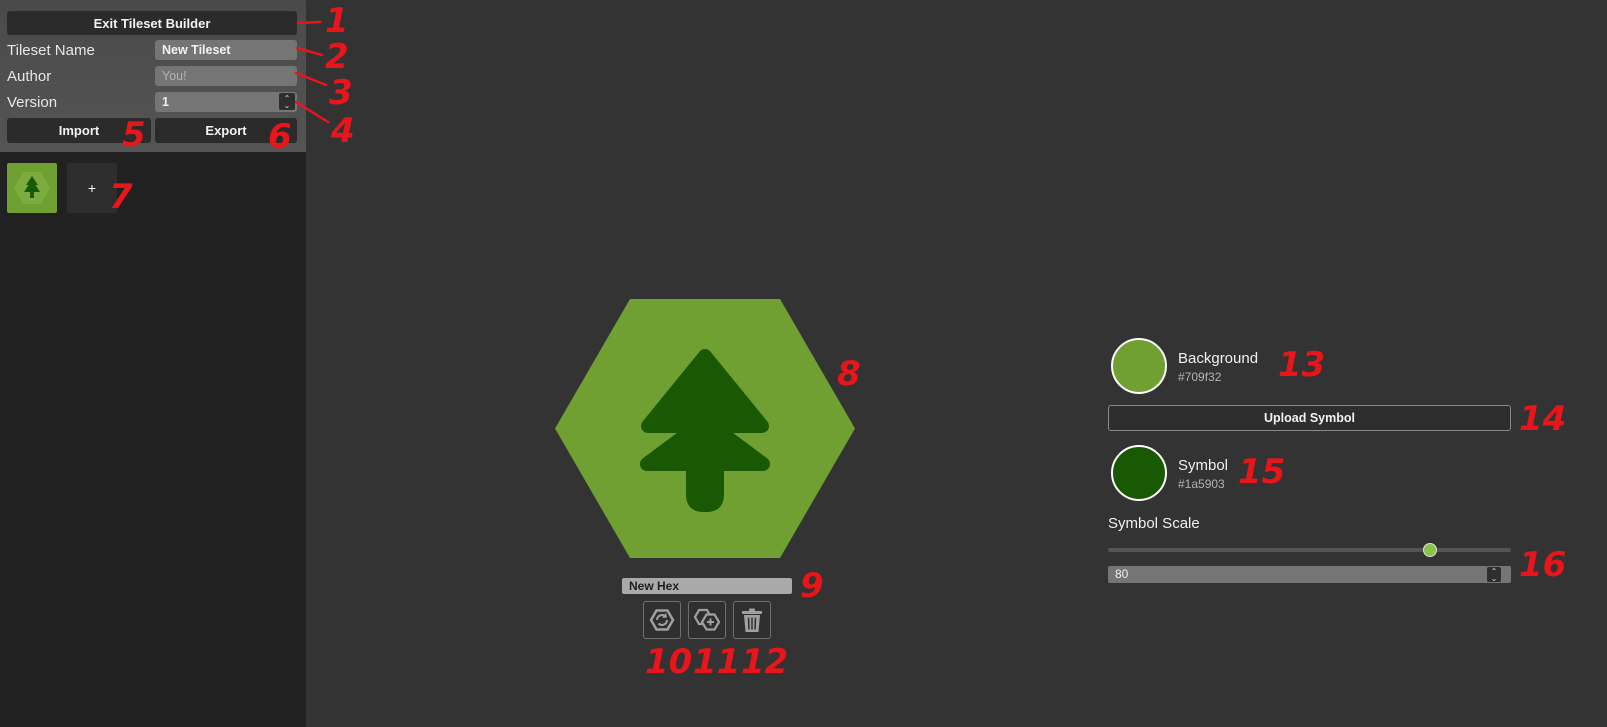  What do you see at coordinates (1201, 484) in the screenshot?
I see `symbol-hex: #1a5903` at bounding box center [1201, 484].